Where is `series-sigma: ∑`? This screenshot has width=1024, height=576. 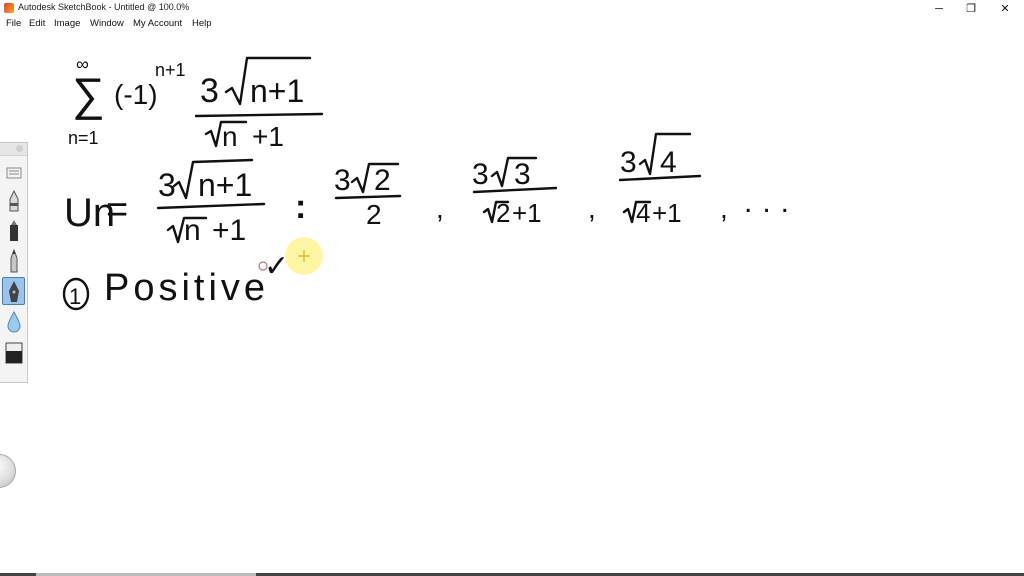 series-sigma: ∑ is located at coordinates (88, 94).